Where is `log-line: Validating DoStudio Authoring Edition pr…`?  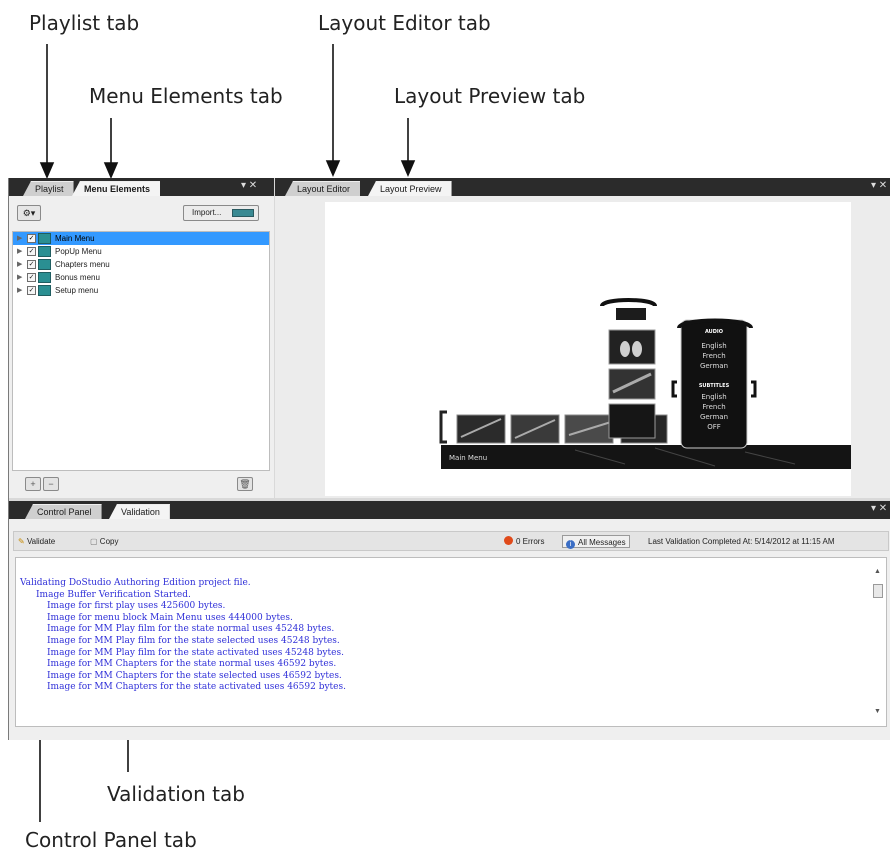
log-line: Validating DoStudio Authoring Edition pr… is located at coordinates (135, 583).